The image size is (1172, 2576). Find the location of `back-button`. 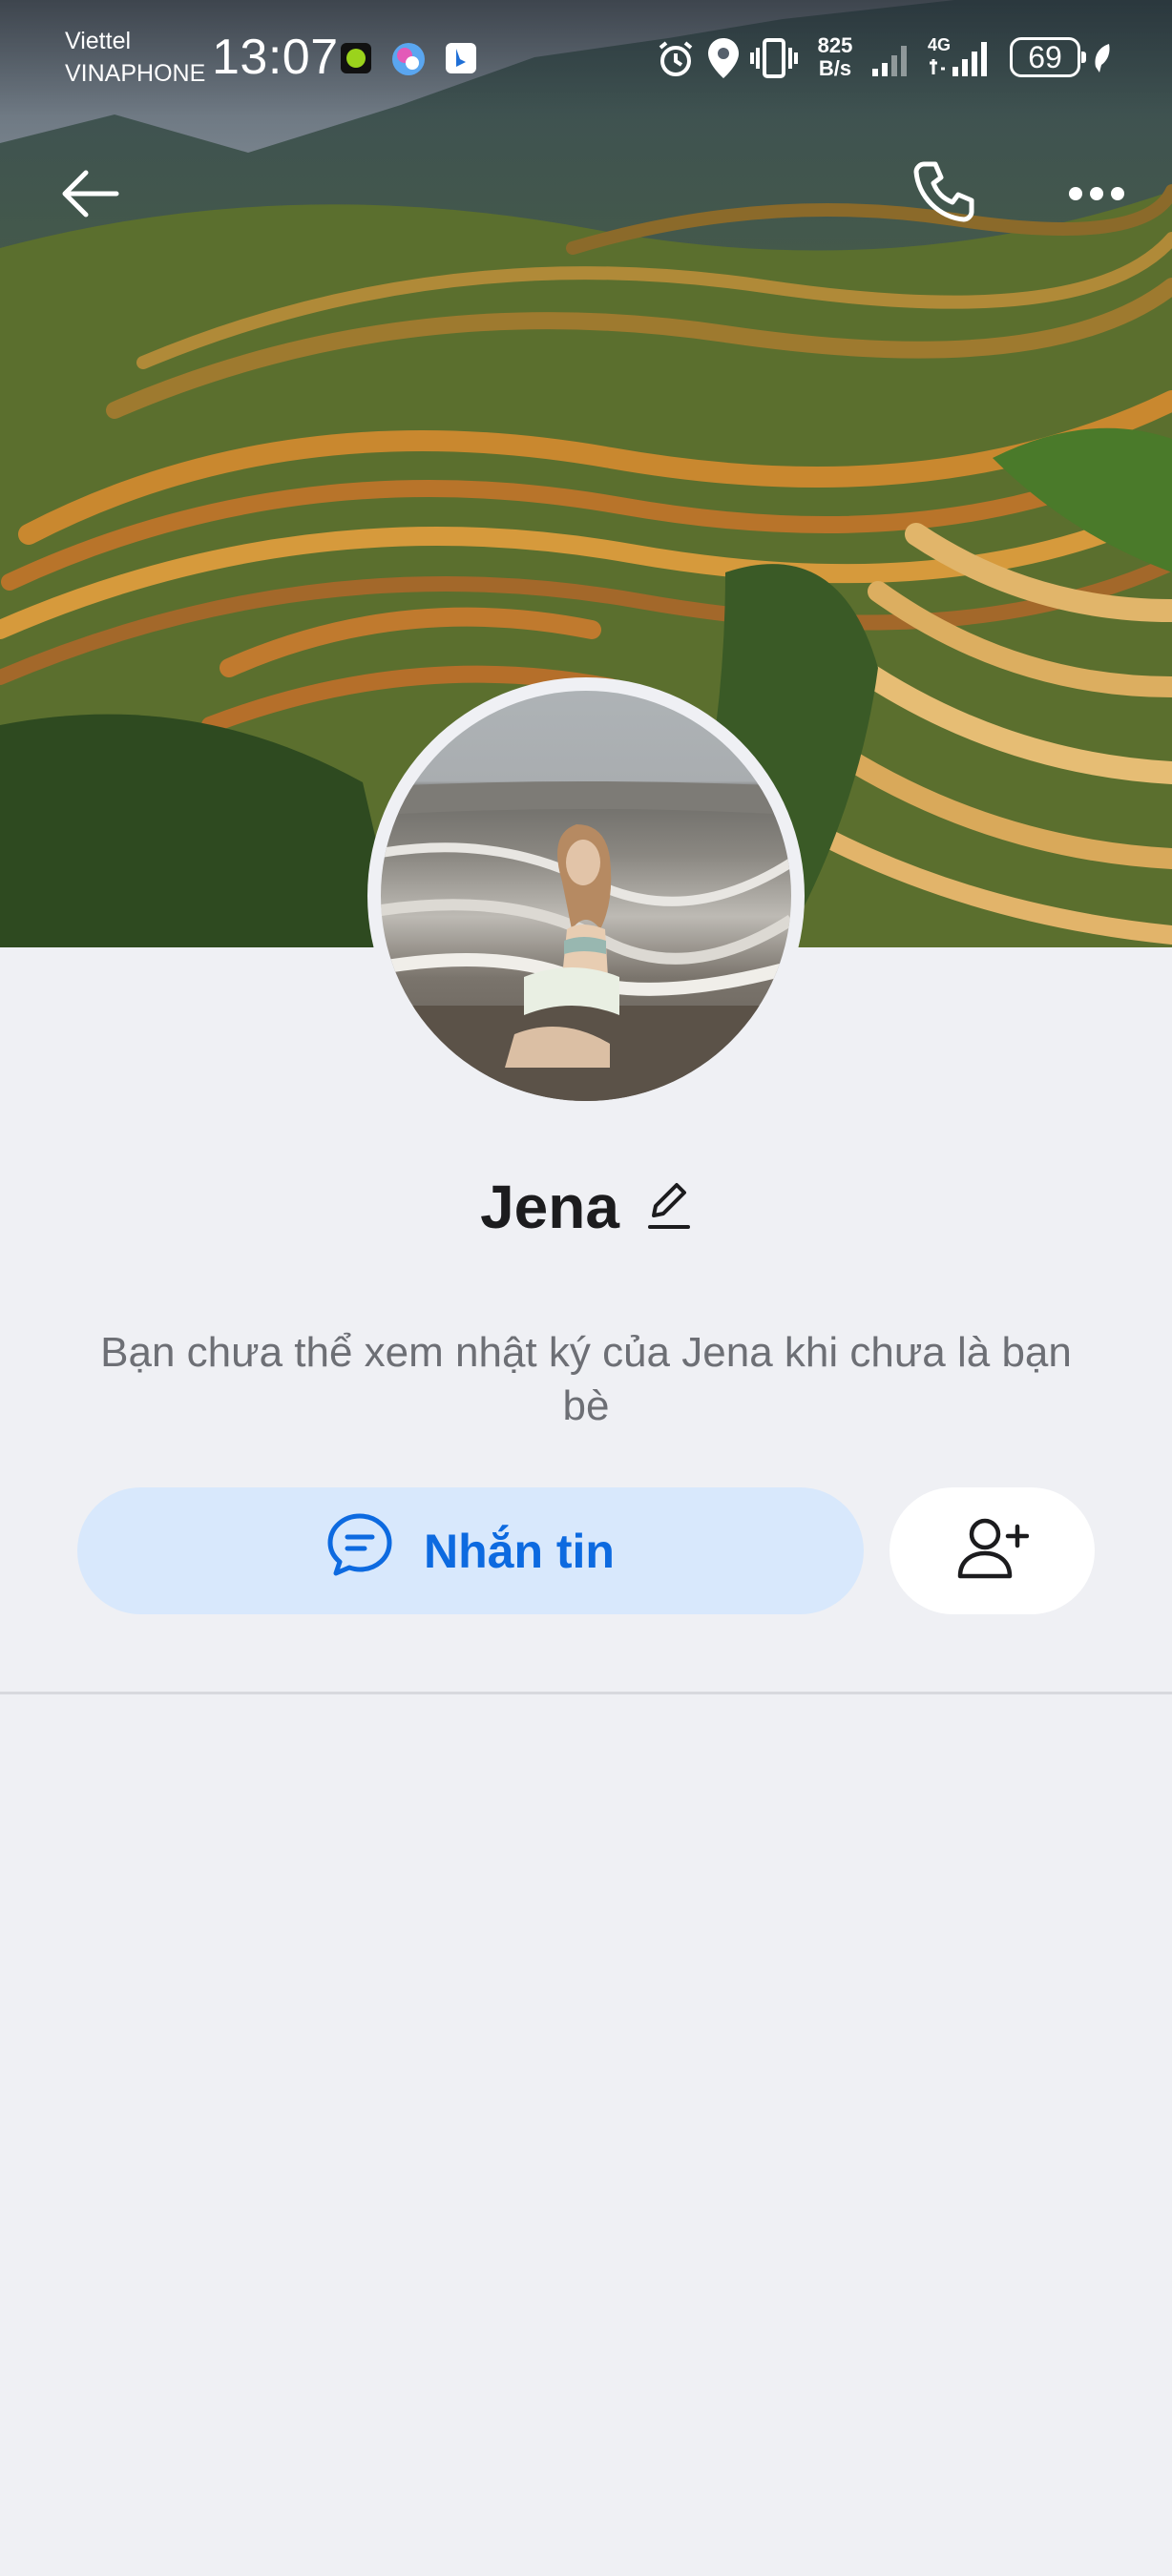

back-button is located at coordinates (91, 196).